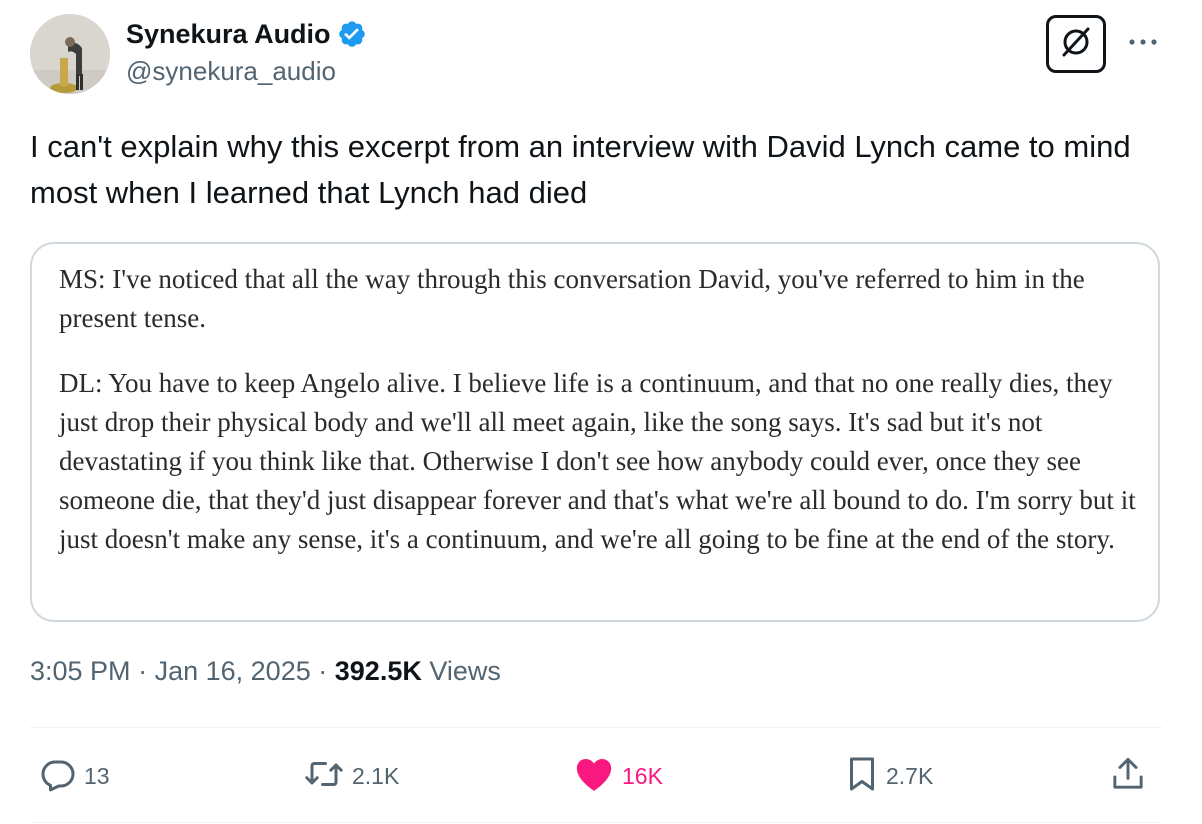 This screenshot has width=1202, height=824. I want to click on share-button, so click(1128, 776).